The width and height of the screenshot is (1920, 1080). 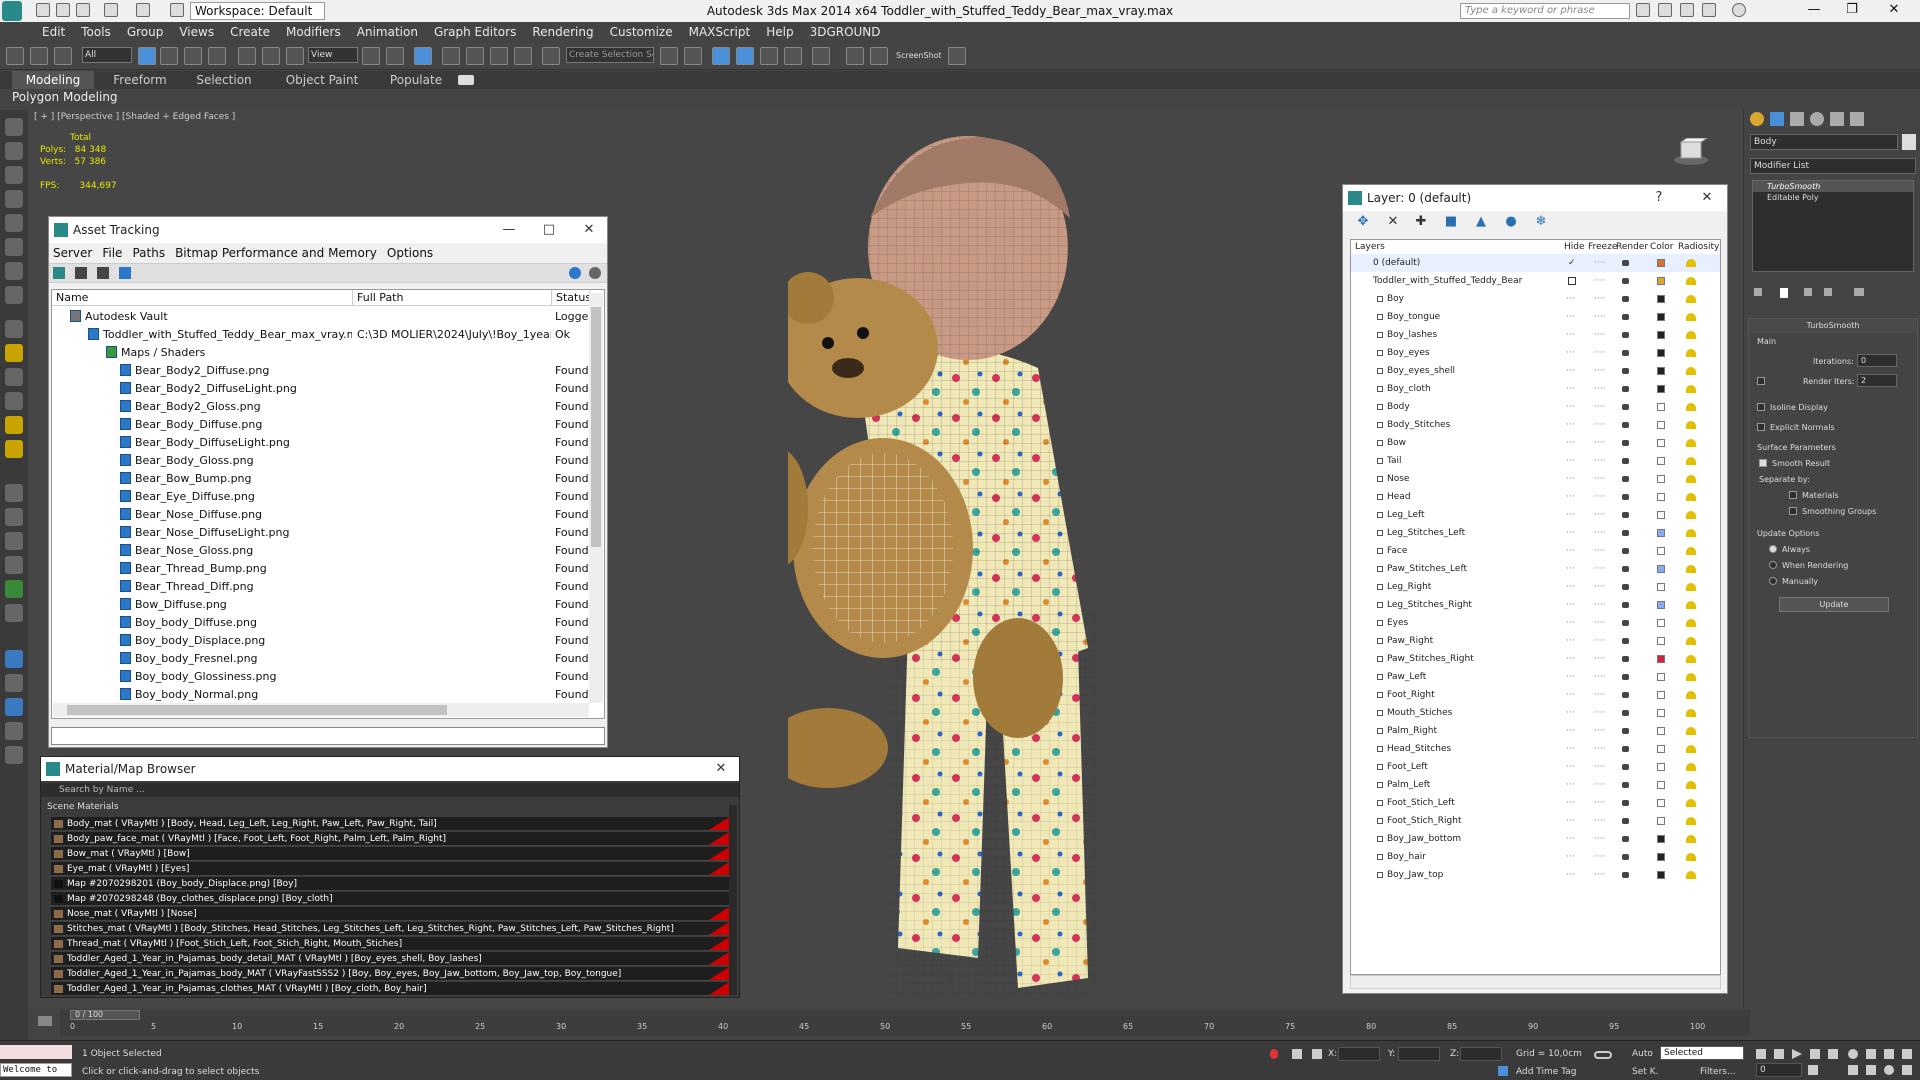 What do you see at coordinates (1511, 222) in the screenshot?
I see `hide-all-icon: ●` at bounding box center [1511, 222].